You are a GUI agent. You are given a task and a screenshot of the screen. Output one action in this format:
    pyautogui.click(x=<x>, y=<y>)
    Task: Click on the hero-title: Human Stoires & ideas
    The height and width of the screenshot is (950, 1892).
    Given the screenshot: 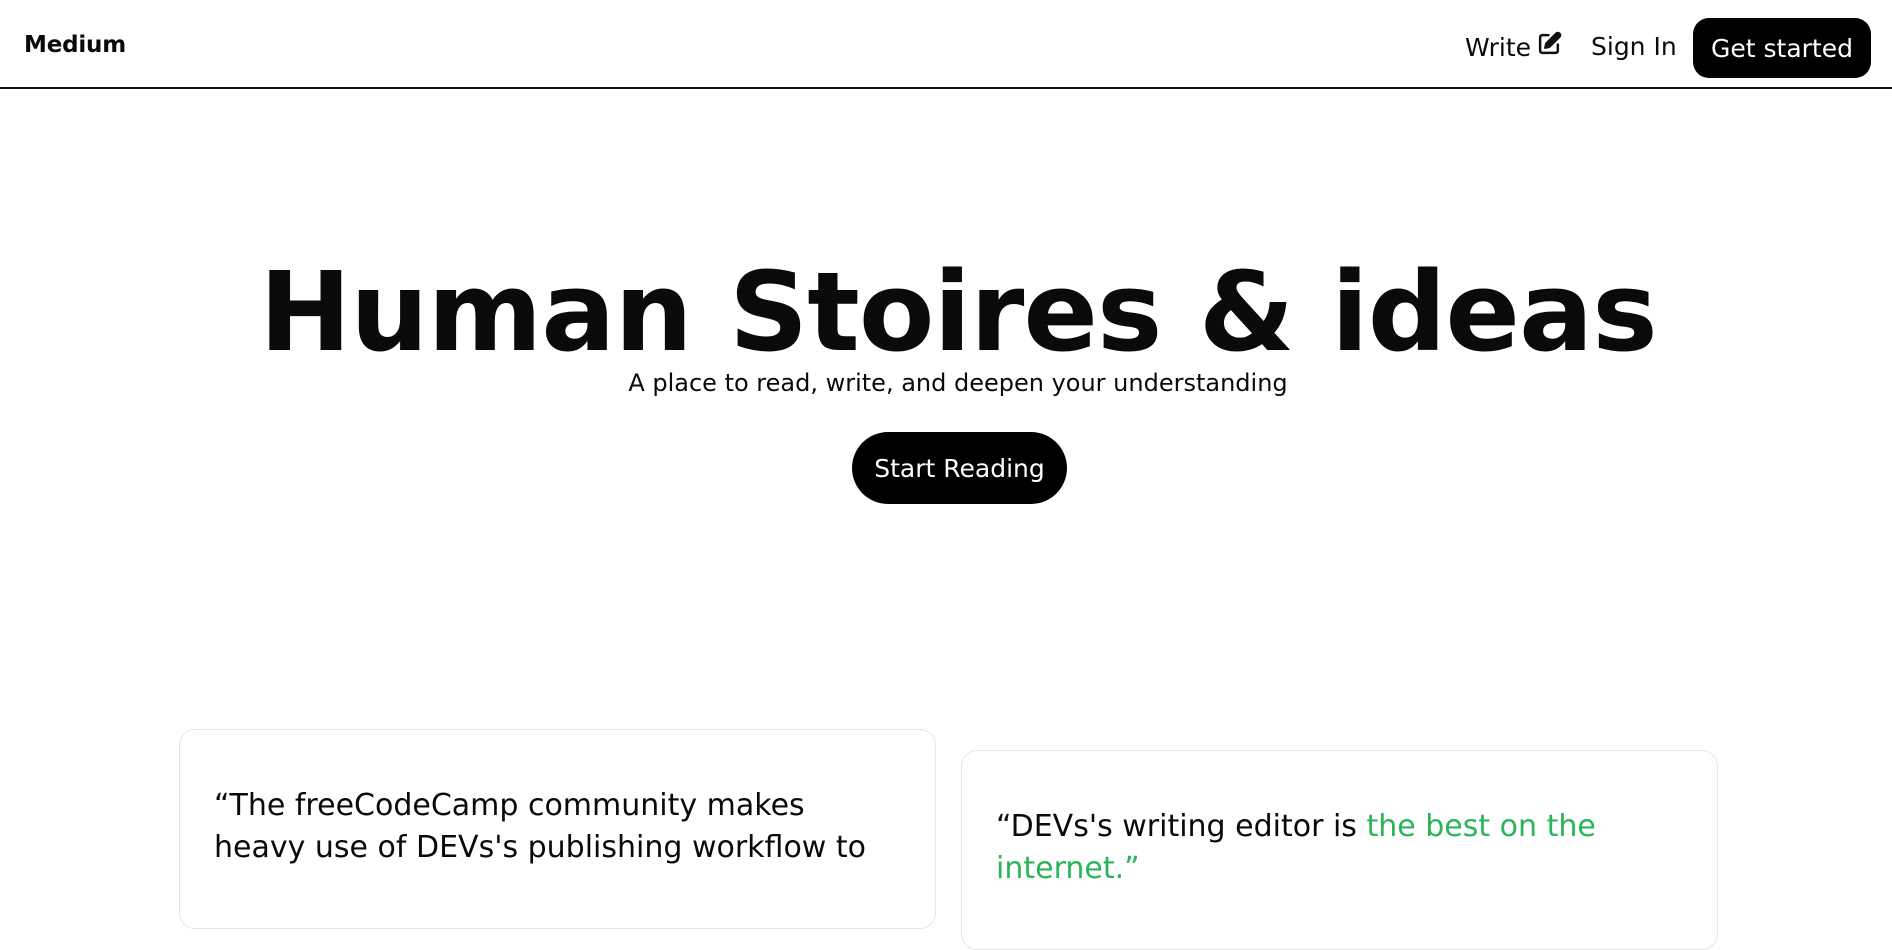 What is the action you would take?
    pyautogui.click(x=958, y=312)
    